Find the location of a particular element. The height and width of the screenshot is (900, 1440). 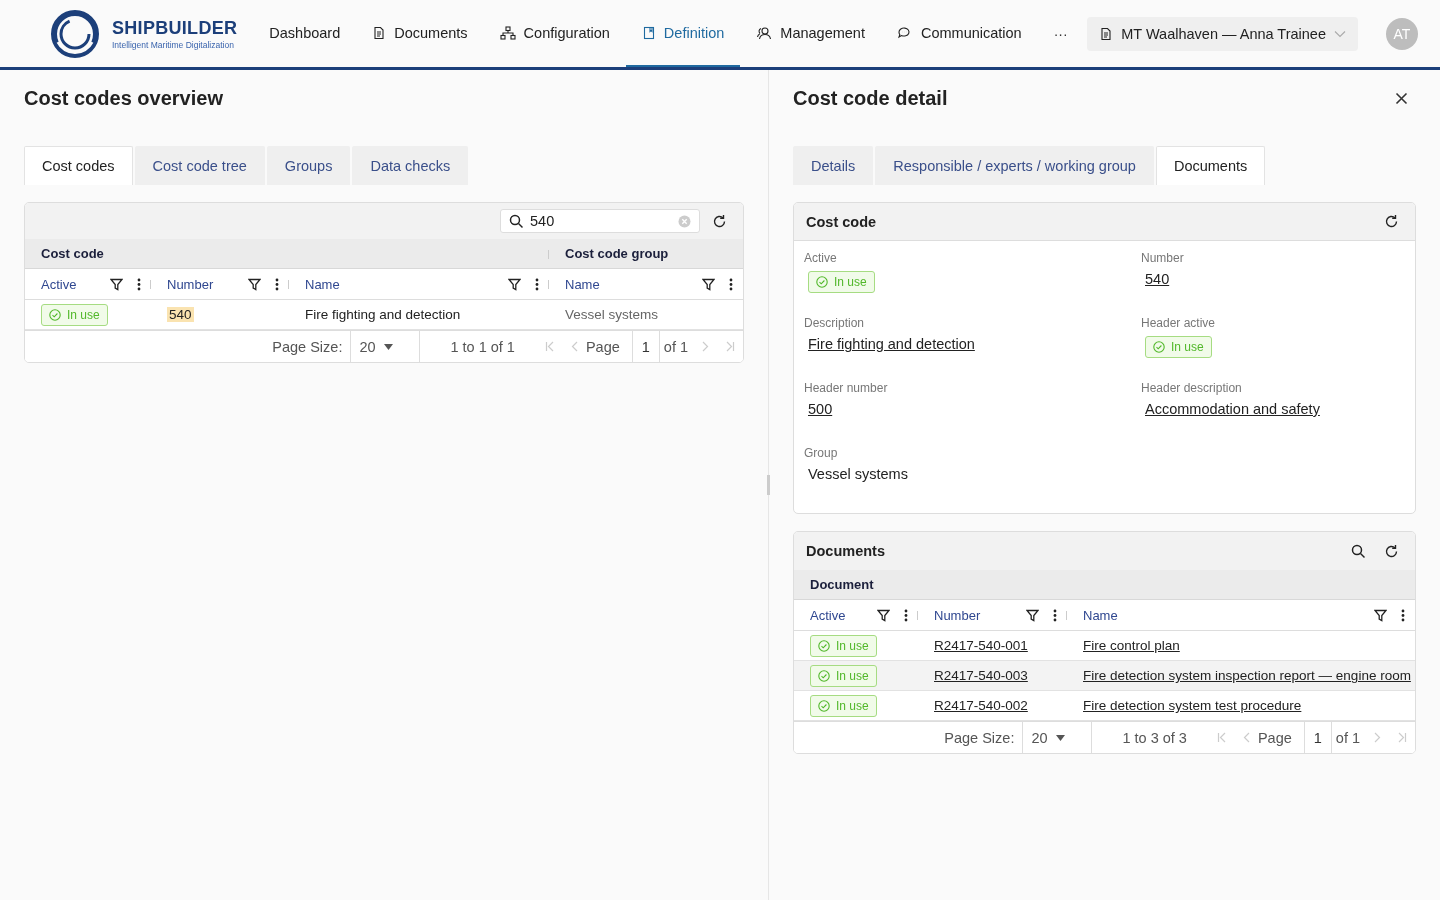

tab: Cost codes is located at coordinates (78, 165).